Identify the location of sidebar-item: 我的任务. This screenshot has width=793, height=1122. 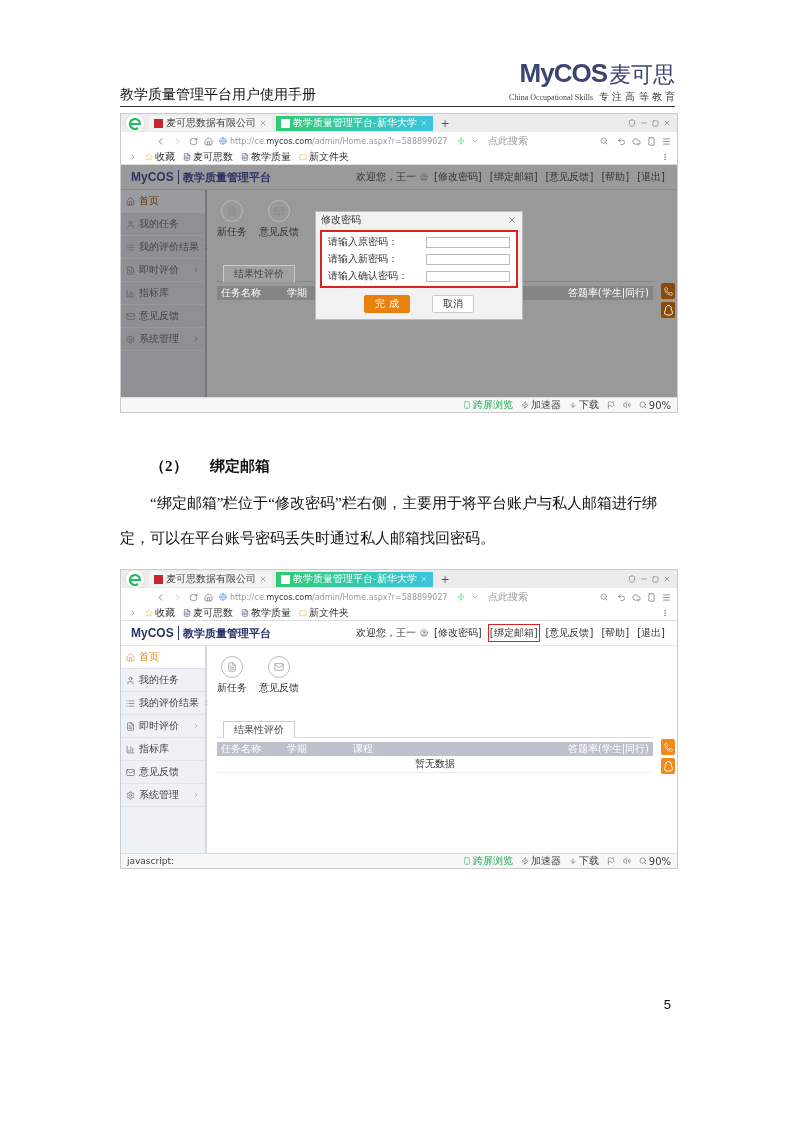
(163, 680).